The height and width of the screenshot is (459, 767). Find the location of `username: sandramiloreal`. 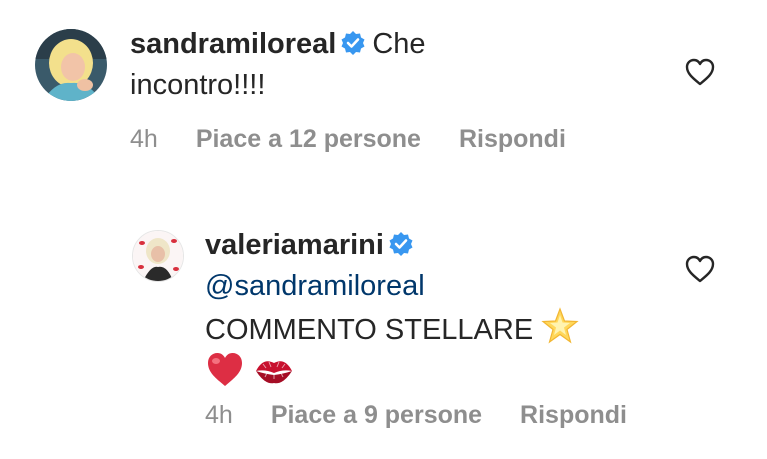

username: sandramiloreal is located at coordinates (233, 44).